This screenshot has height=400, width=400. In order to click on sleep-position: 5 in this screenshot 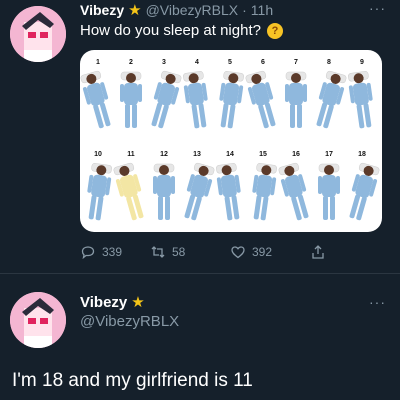, I will do `click(231, 94)`.